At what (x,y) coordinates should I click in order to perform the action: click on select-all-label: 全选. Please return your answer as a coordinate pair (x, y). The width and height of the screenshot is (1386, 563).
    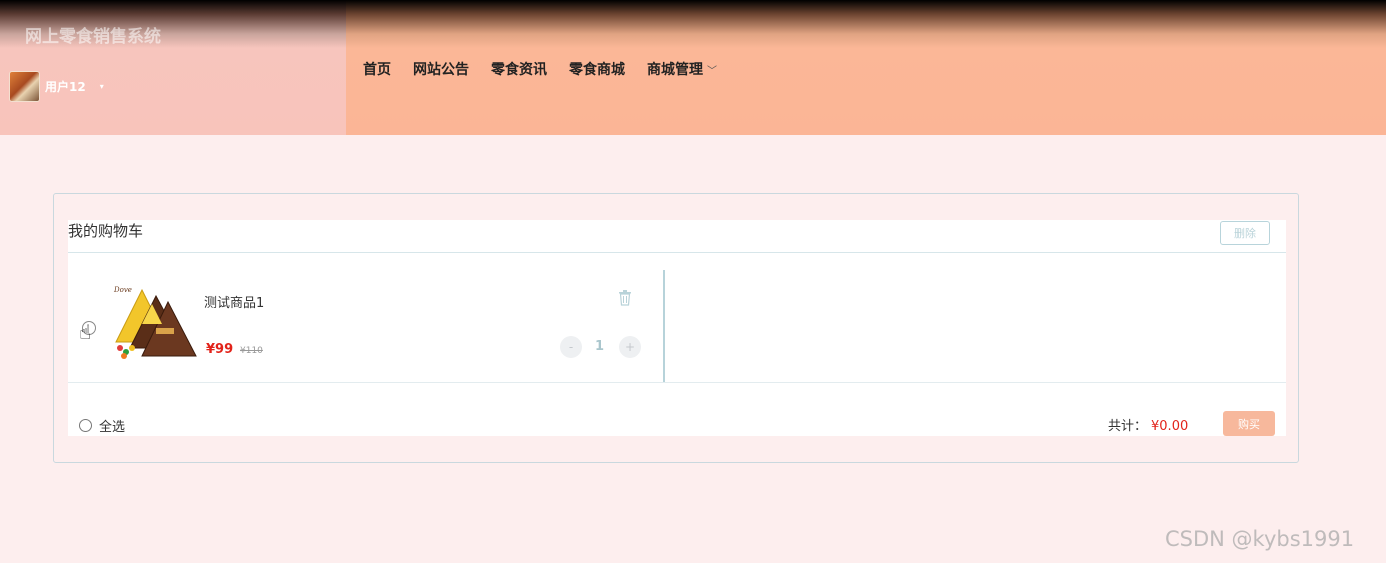
    Looking at the image, I should click on (112, 427).